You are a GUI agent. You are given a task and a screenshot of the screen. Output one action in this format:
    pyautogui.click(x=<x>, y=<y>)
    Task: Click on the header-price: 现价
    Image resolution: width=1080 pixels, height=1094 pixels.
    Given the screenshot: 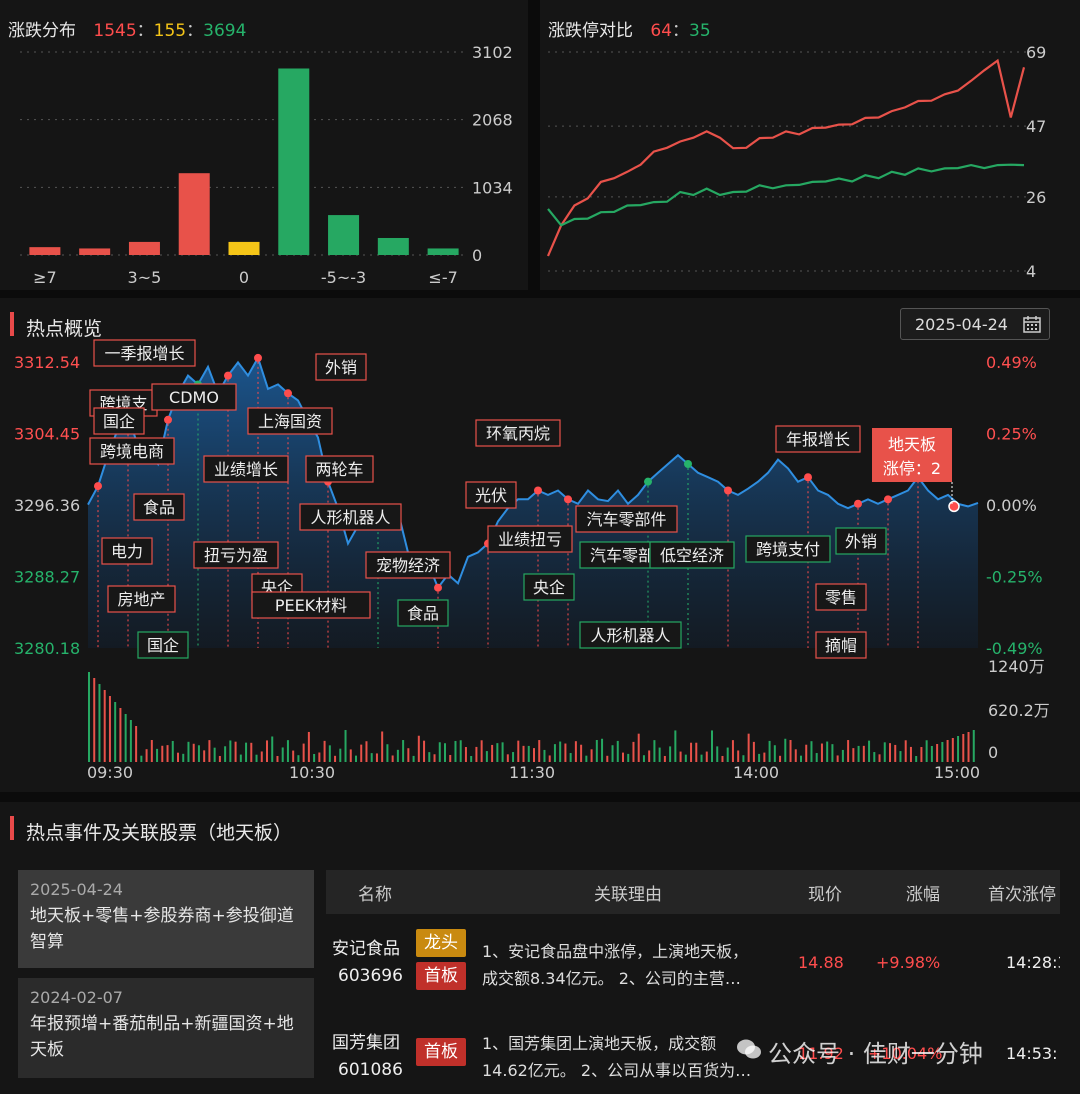 What is the action you would take?
    pyautogui.click(x=825, y=892)
    